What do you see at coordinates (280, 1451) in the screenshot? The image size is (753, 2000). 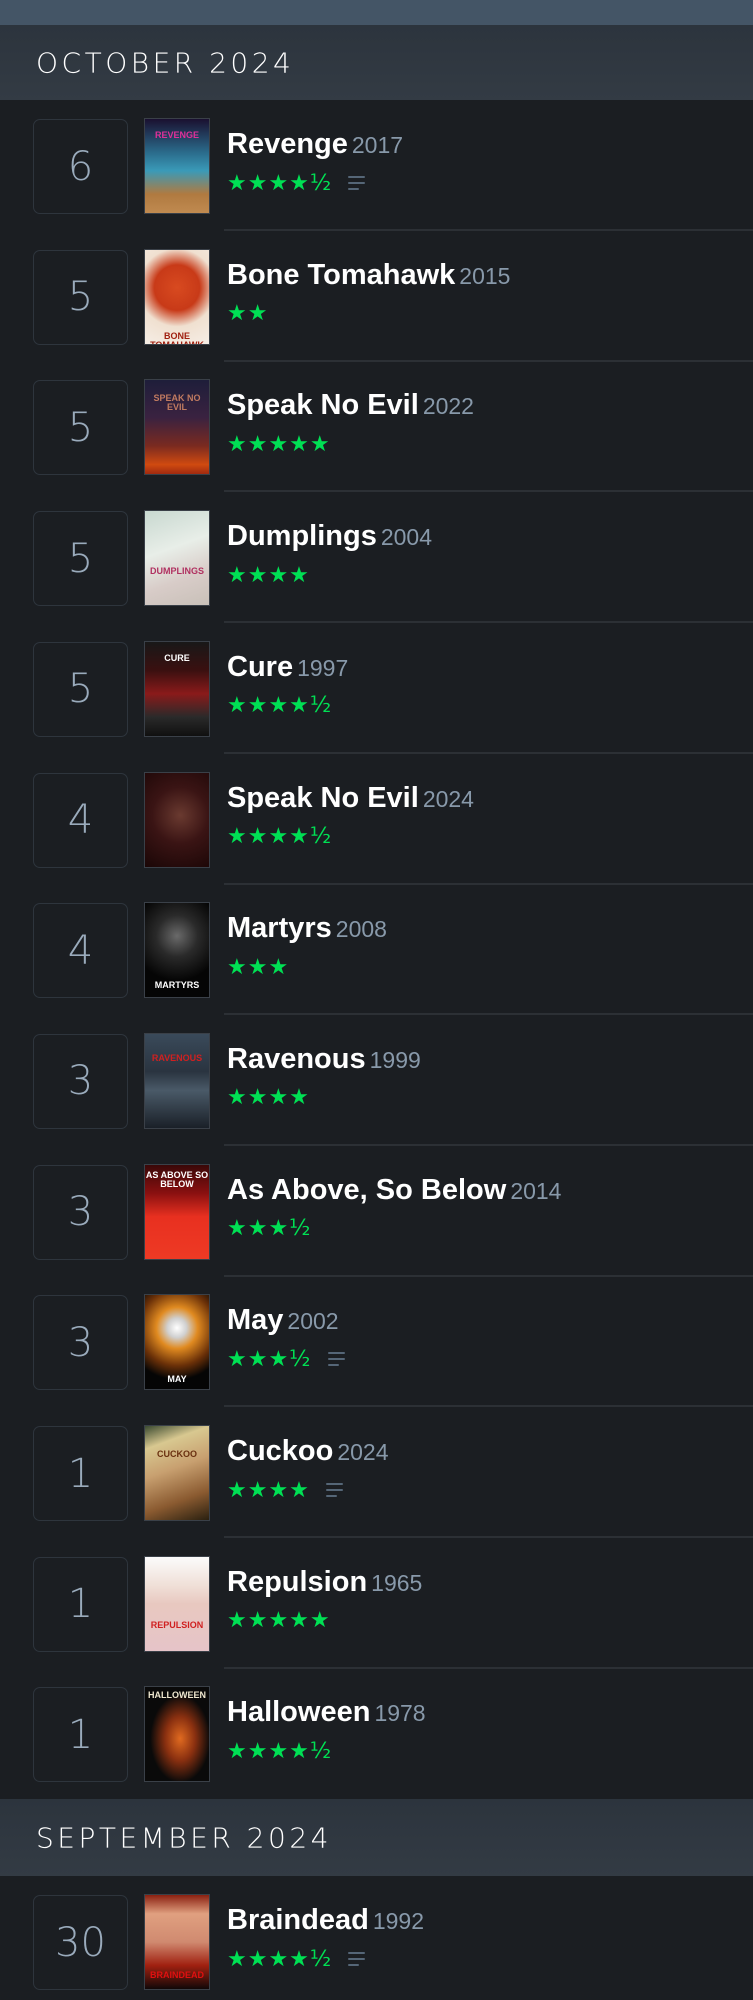 I see `film-title: Cuckoo` at bounding box center [280, 1451].